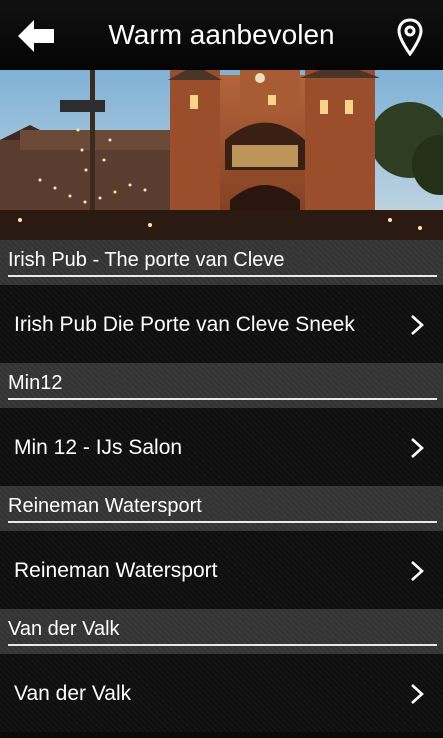 Image resolution: width=443 pixels, height=738 pixels. What do you see at coordinates (146, 260) in the screenshot?
I see `section-header-label: Irish Pub - The porte van Cleve` at bounding box center [146, 260].